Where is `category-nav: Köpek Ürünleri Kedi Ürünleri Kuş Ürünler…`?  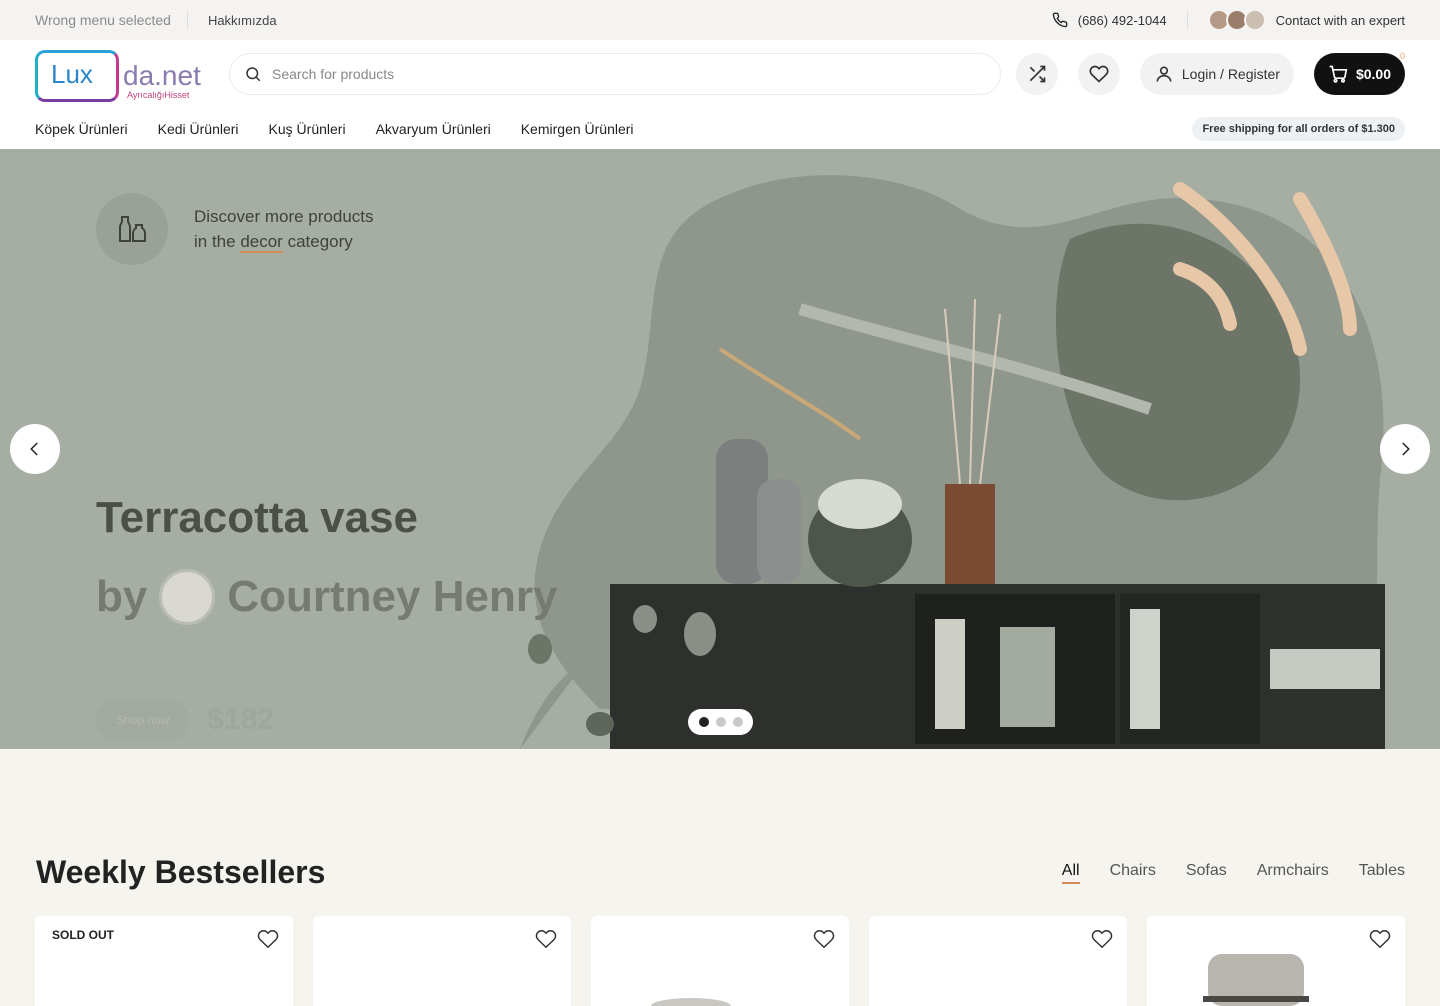
category-nav: Köpek Ürünleri Kedi Ürünleri Kuş Ürünler… is located at coordinates (720, 128).